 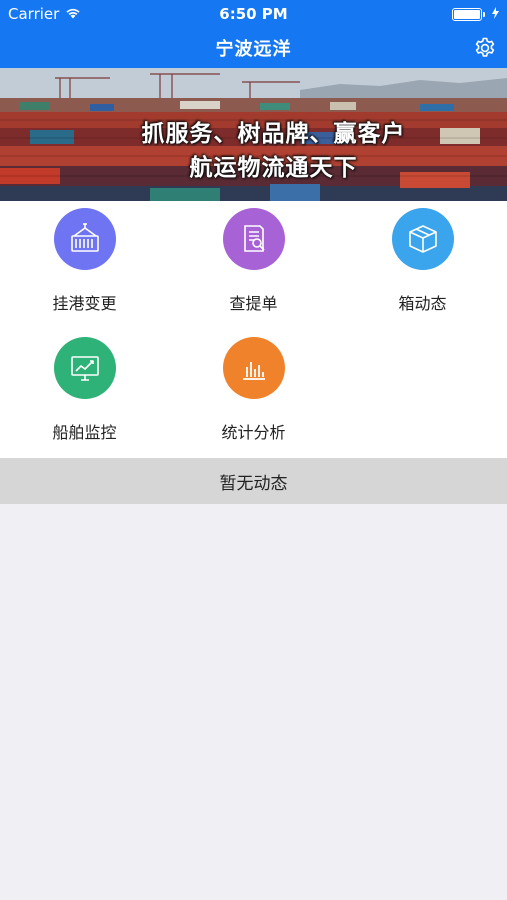 I want to click on box-icon, so click(x=422, y=239).